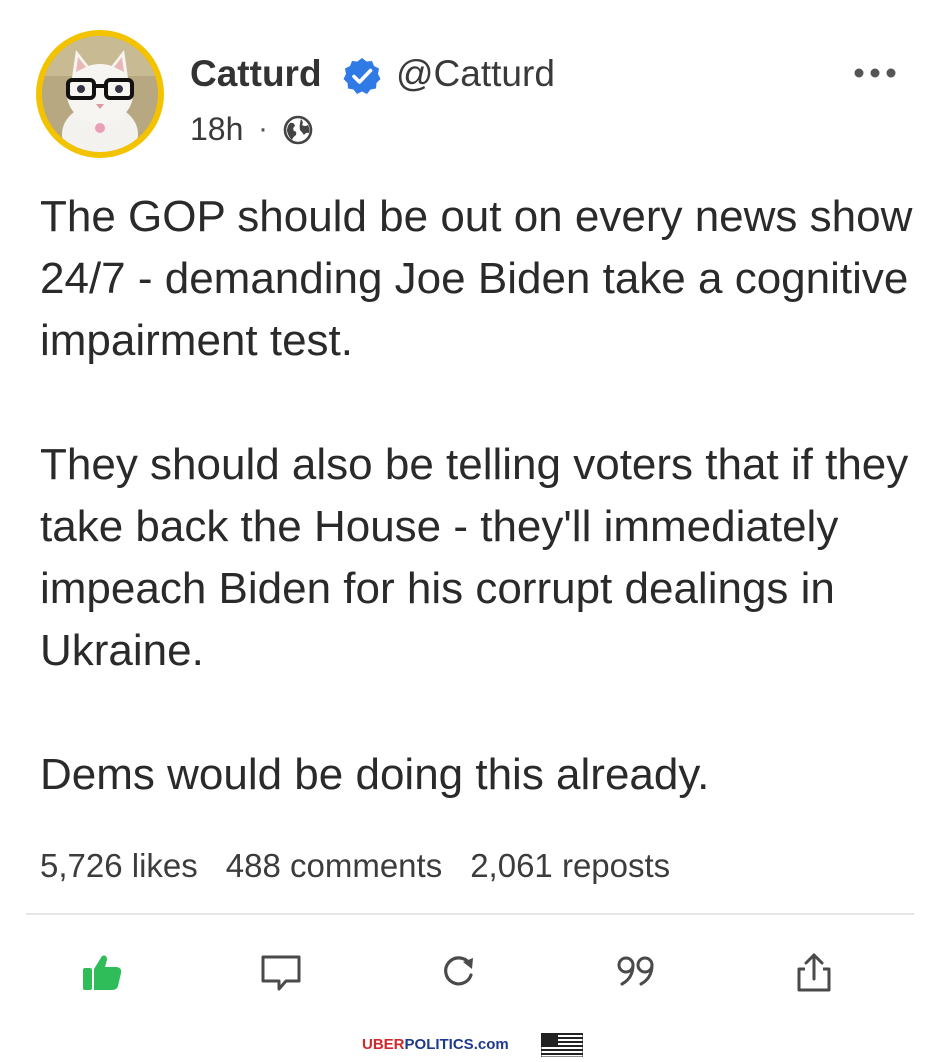  I want to click on watermark-brand-part: .com, so click(491, 1044).